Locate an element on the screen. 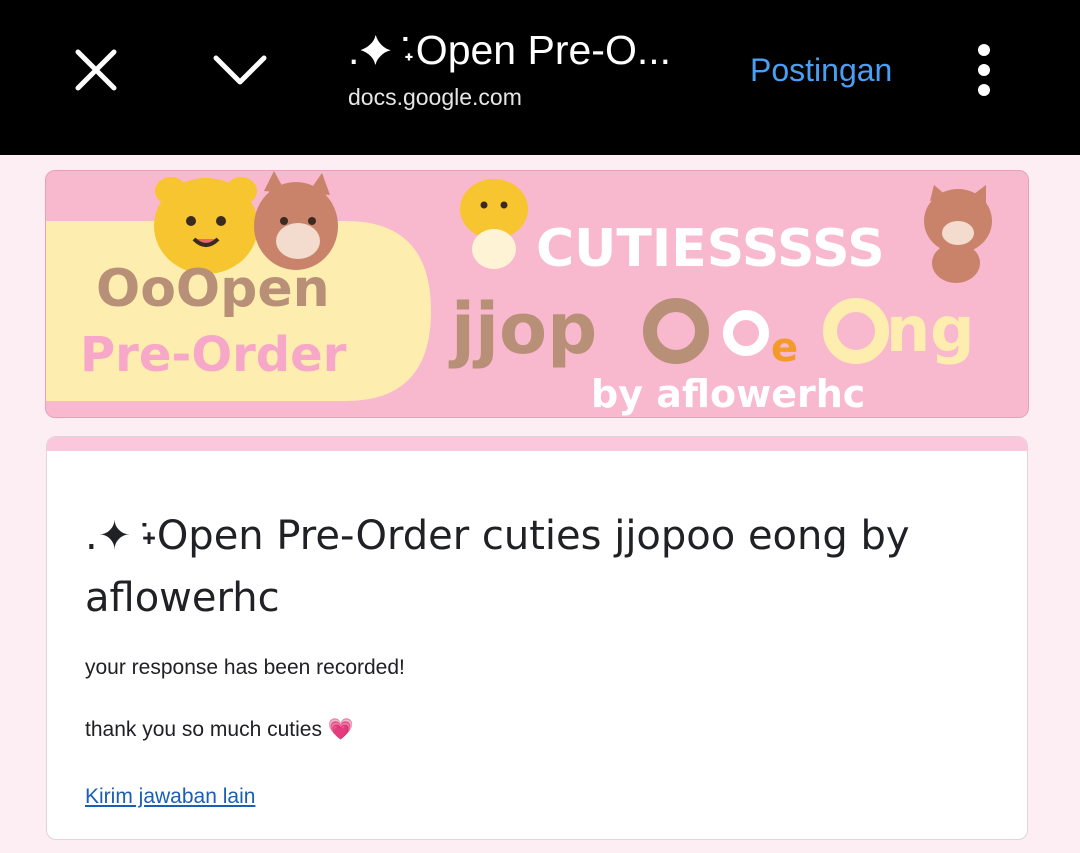 The width and height of the screenshot is (1080, 853). banner-right-line2a: jjop is located at coordinates (522, 329).